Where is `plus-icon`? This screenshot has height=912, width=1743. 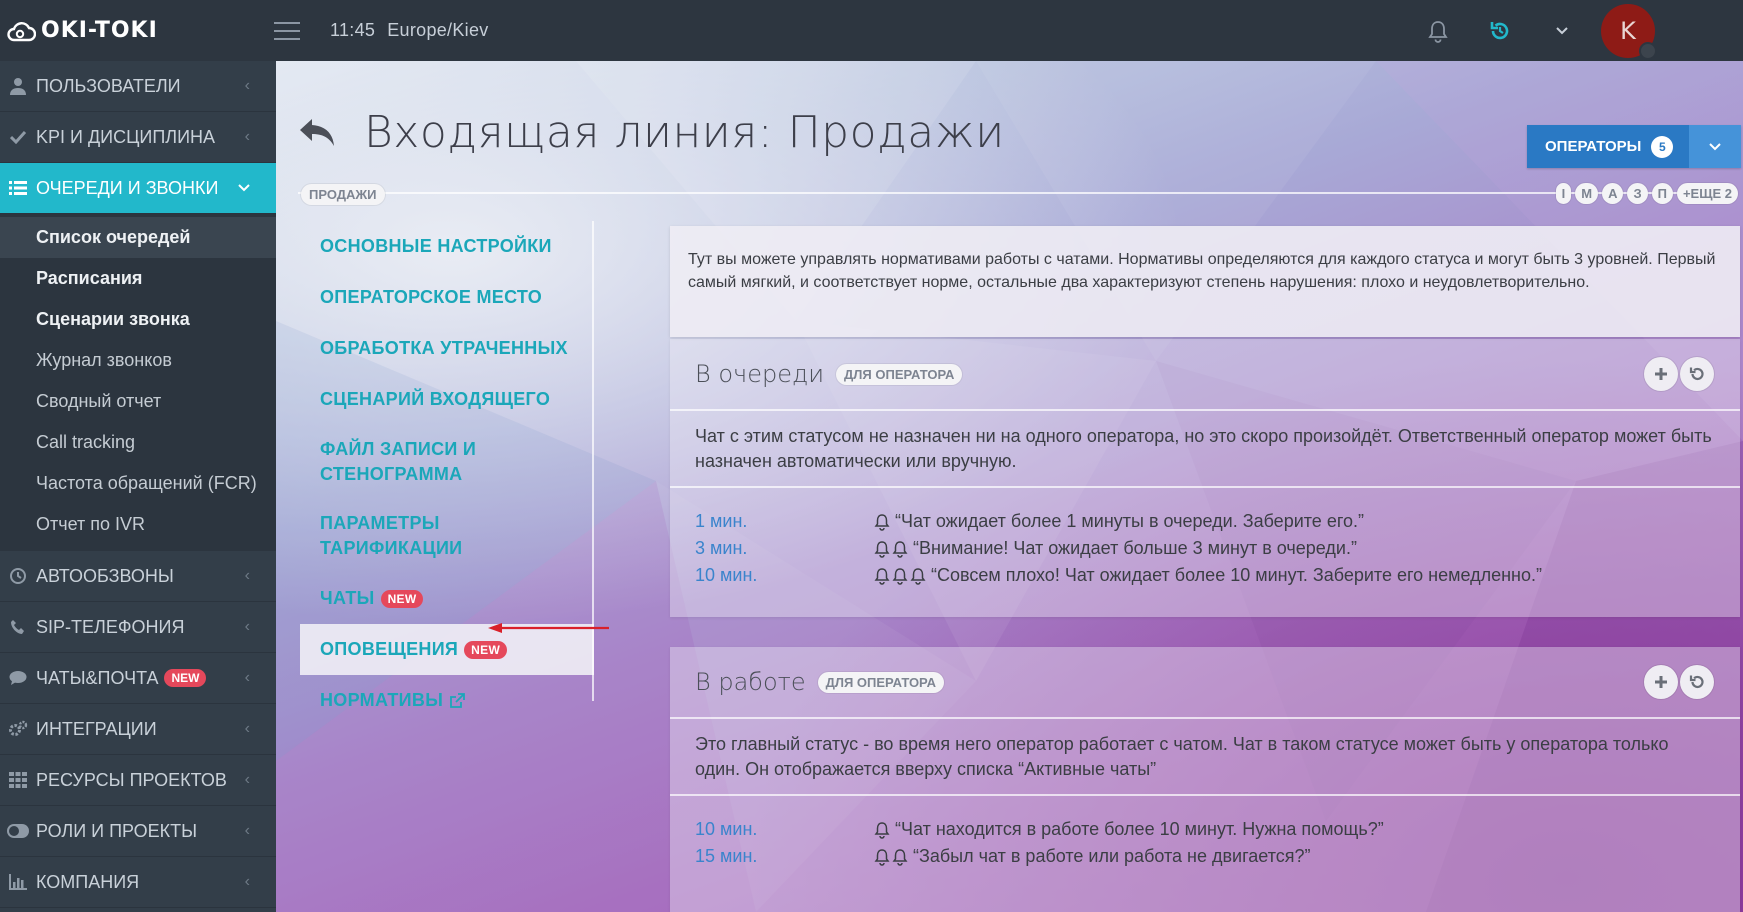
plus-icon is located at coordinates (1661, 374).